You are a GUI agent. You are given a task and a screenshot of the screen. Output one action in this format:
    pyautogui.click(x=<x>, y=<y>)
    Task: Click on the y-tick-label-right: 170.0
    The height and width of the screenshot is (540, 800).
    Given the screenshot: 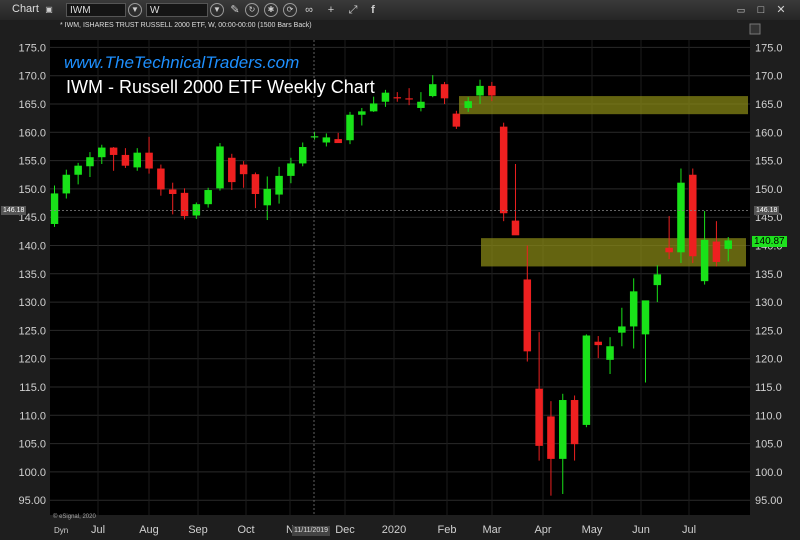 What is the action you would take?
    pyautogui.click(x=769, y=77)
    